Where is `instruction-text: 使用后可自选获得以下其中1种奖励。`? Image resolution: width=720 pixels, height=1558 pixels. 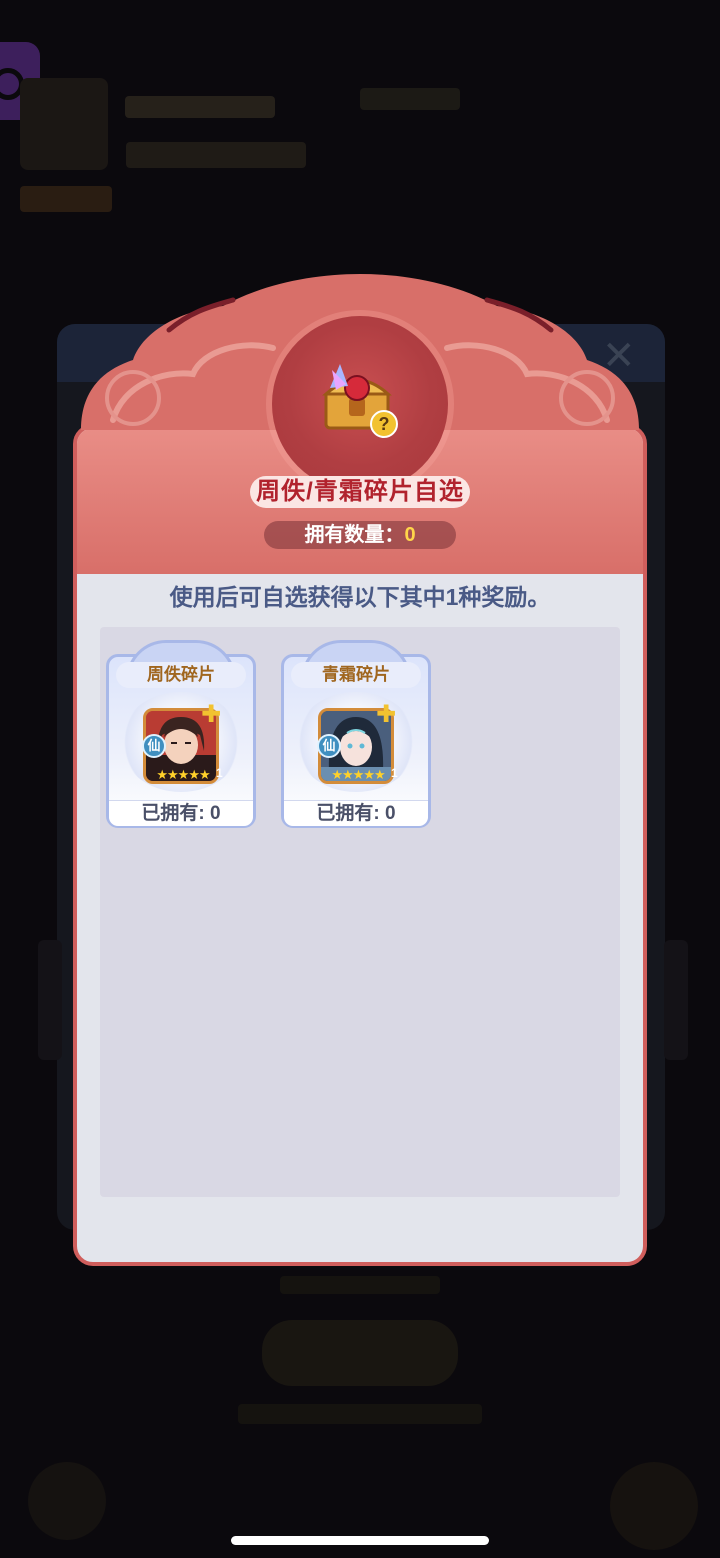
instruction-text: 使用后可自选获得以下其中1种奖励。 is located at coordinates (360, 597).